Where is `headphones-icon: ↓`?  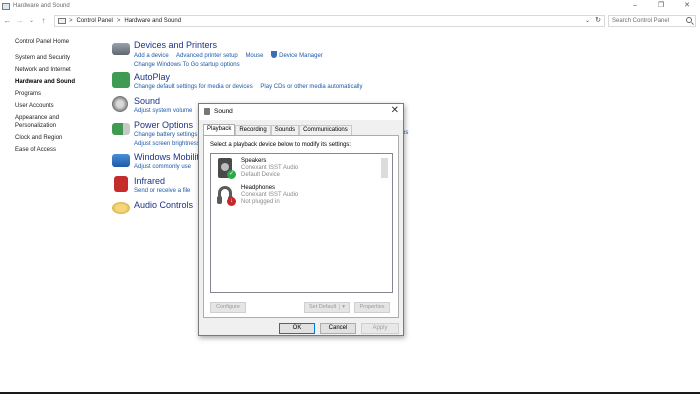 headphones-icon: ↓ is located at coordinates (226, 195).